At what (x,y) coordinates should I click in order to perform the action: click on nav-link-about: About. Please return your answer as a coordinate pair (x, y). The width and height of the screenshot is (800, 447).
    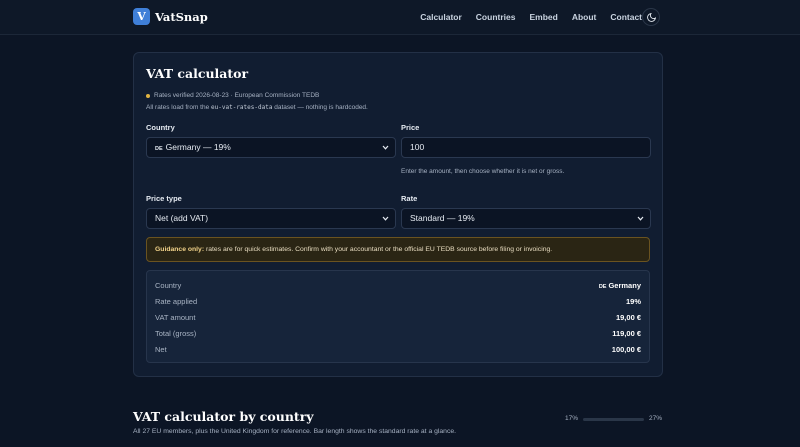
    Looking at the image, I should click on (584, 17).